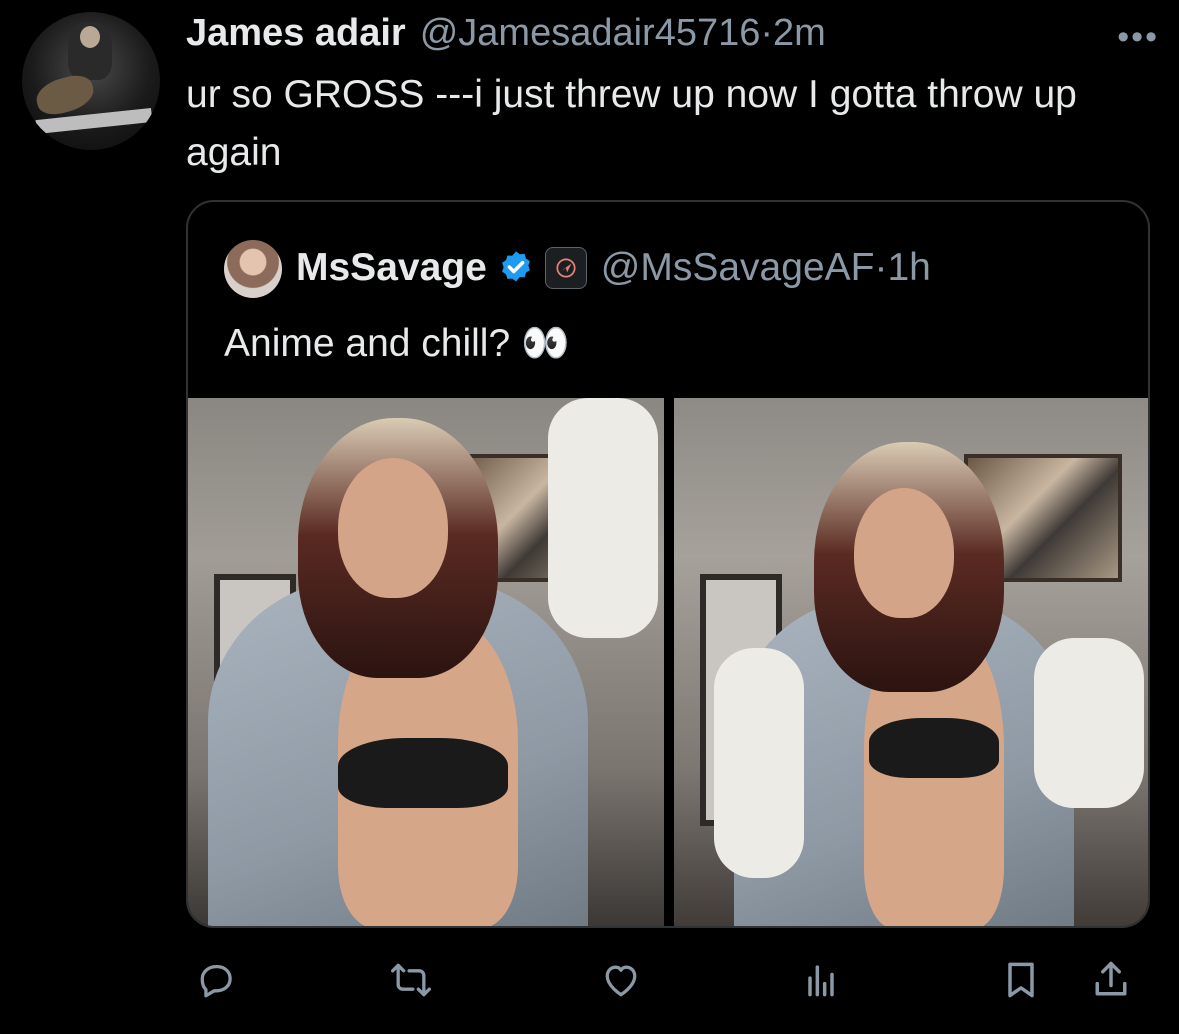  I want to click on verified-badge-icon, so click(515, 266).